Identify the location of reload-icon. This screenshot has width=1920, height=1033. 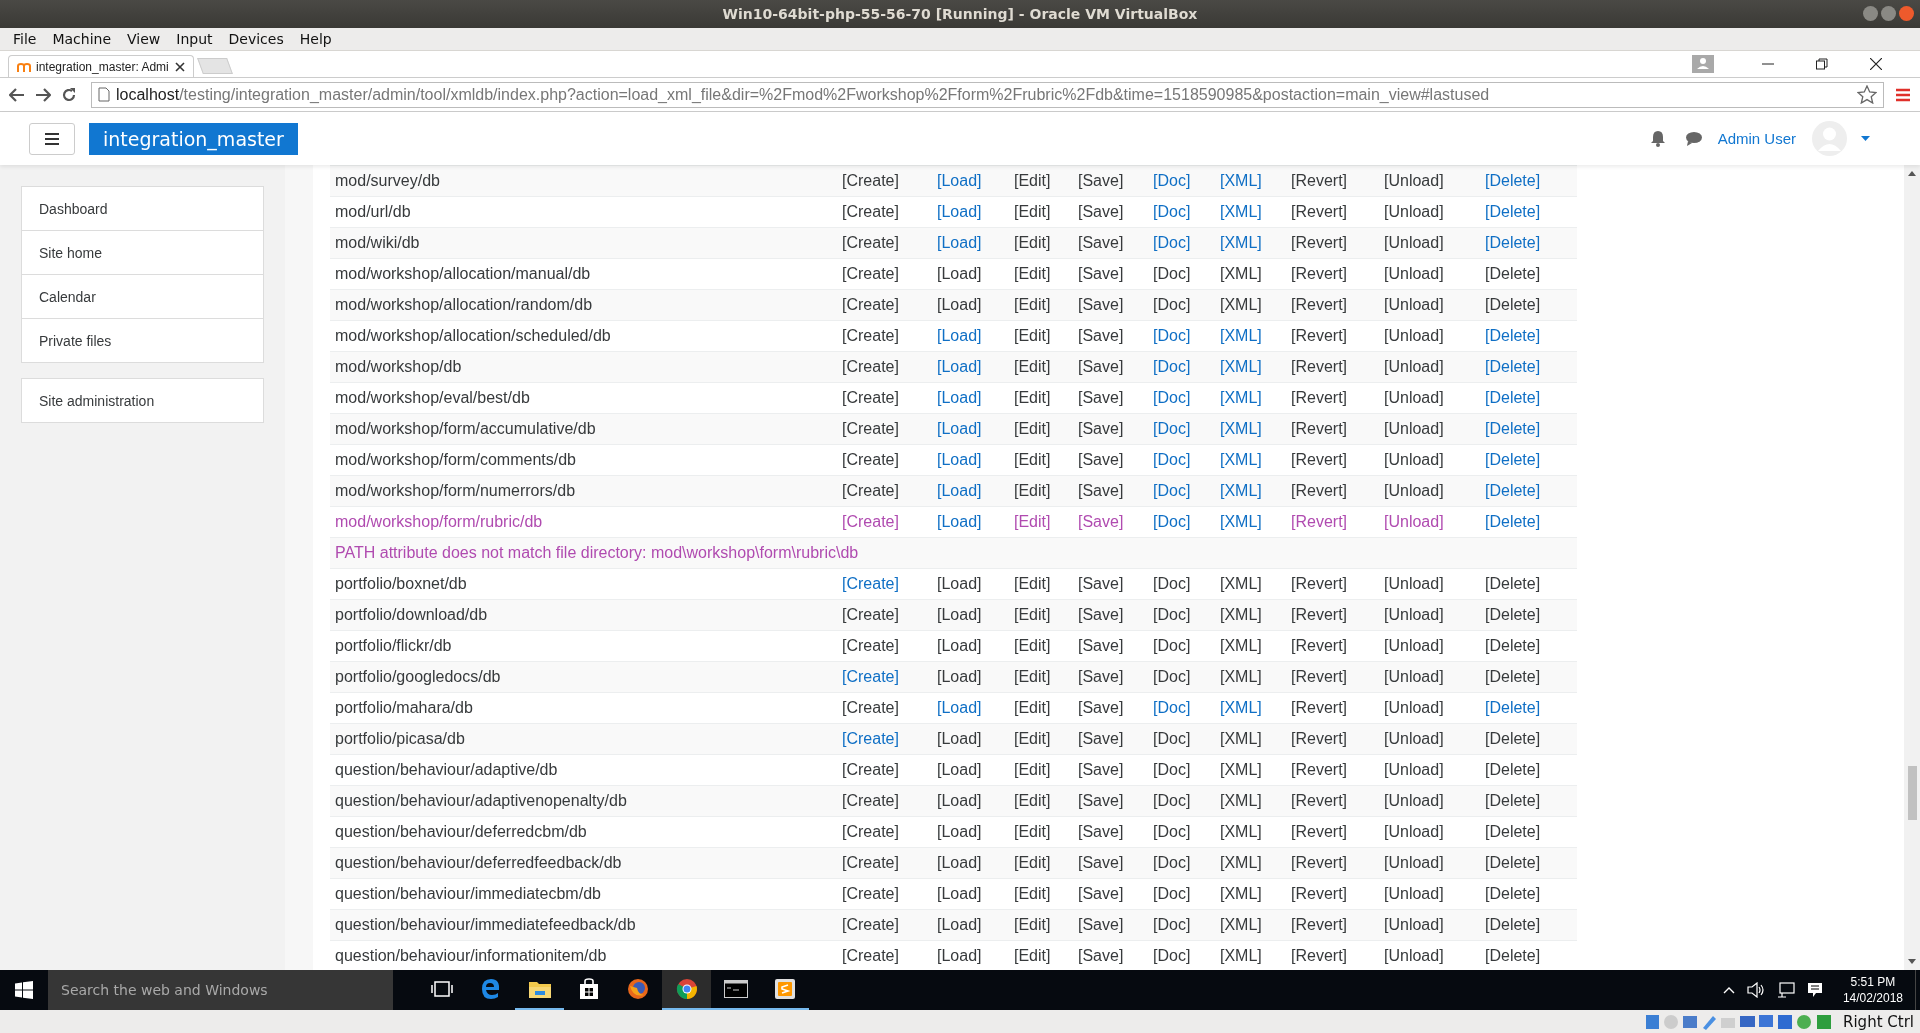
(69, 94).